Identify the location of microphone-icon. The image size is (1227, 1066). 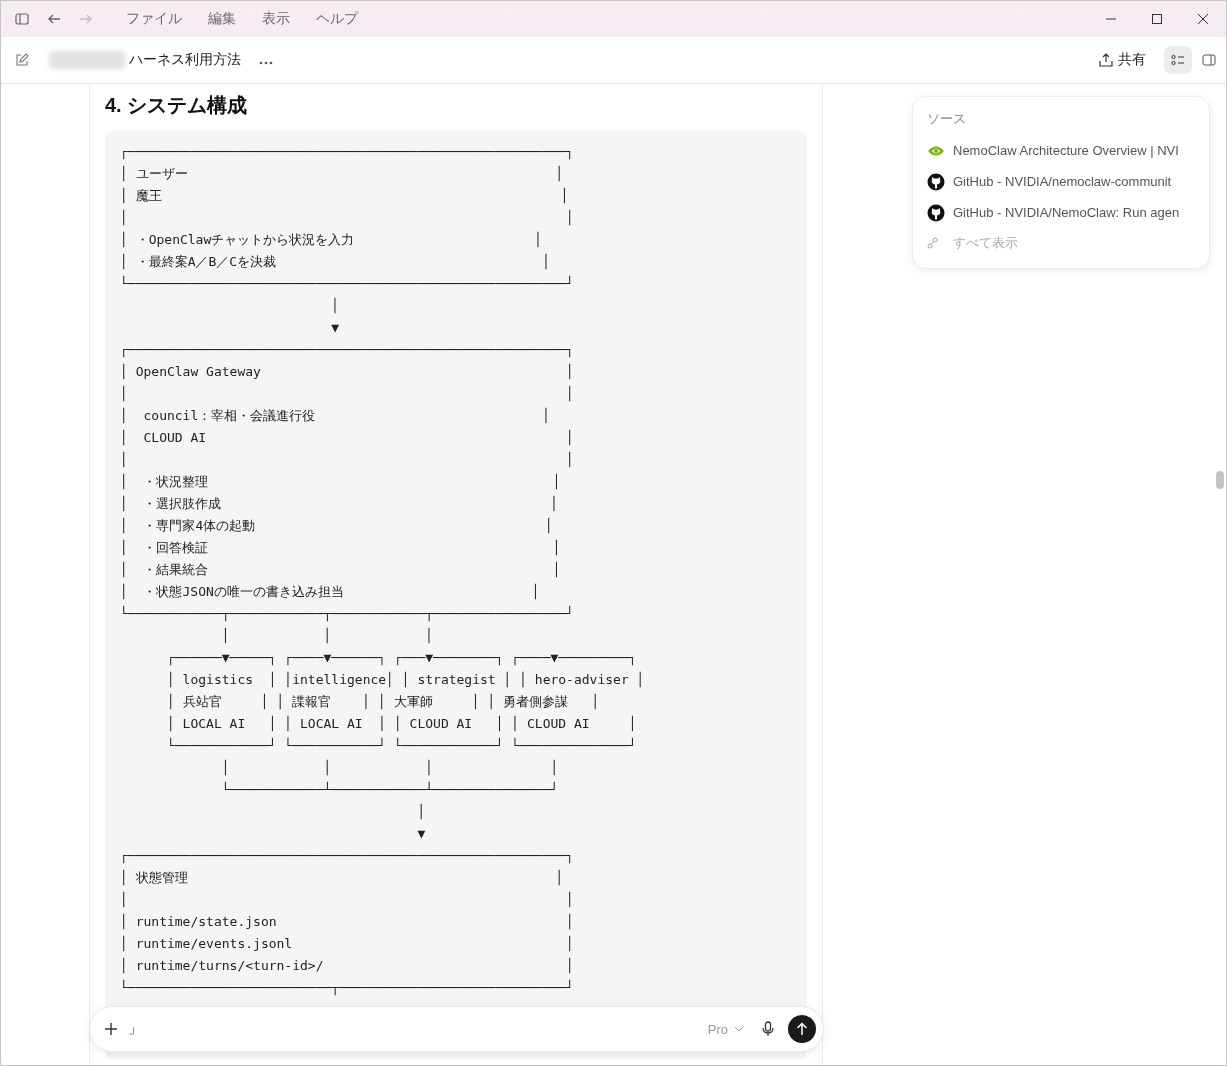
(768, 1029).